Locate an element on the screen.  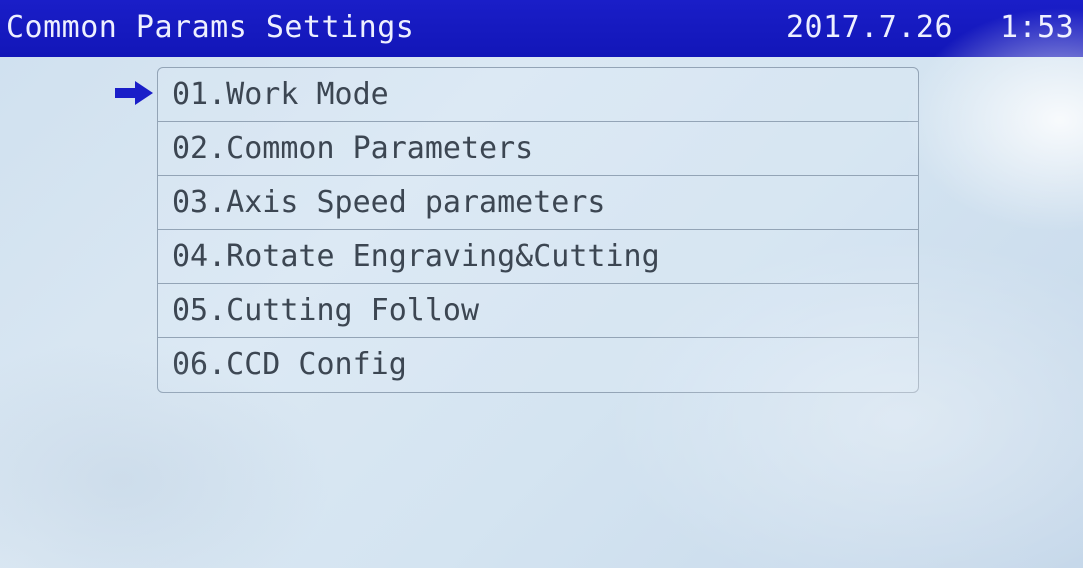
page-title: Common Params Settings is located at coordinates (210, 27).